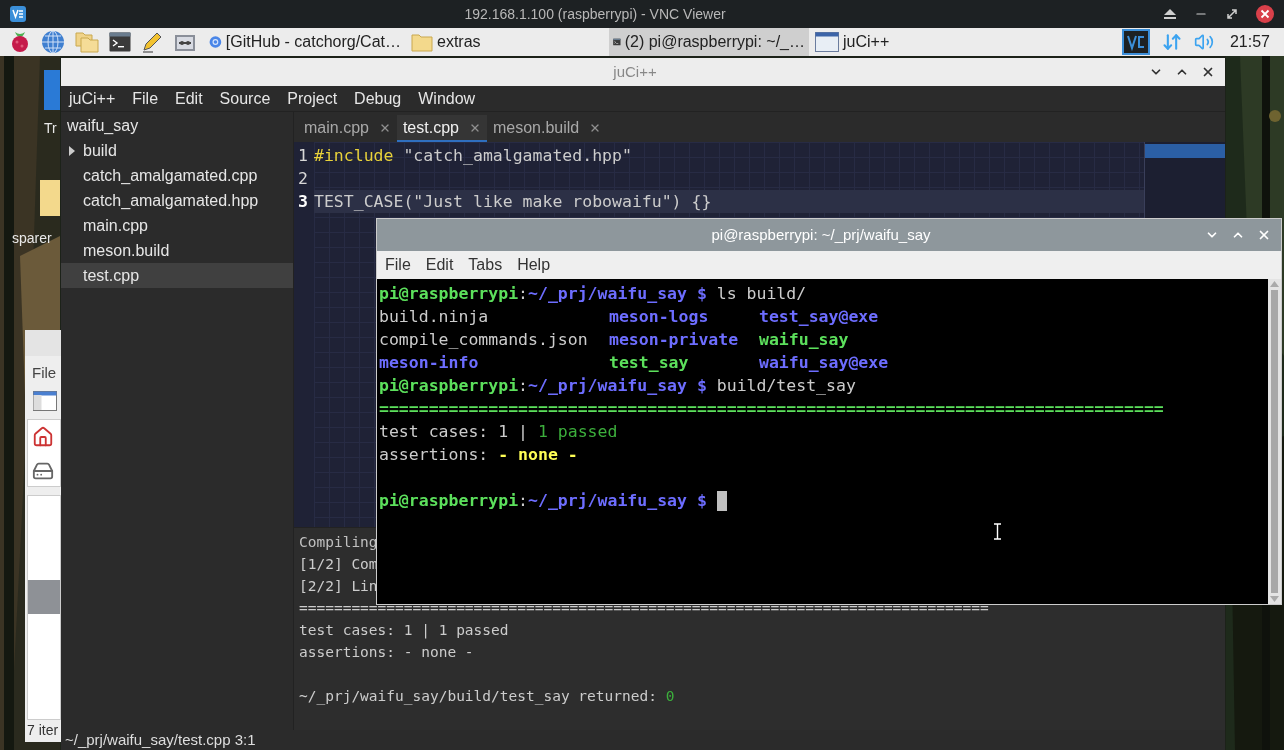 The height and width of the screenshot is (750, 1284). What do you see at coordinates (177, 125) in the screenshot?
I see `tree-item: waifu_say` at bounding box center [177, 125].